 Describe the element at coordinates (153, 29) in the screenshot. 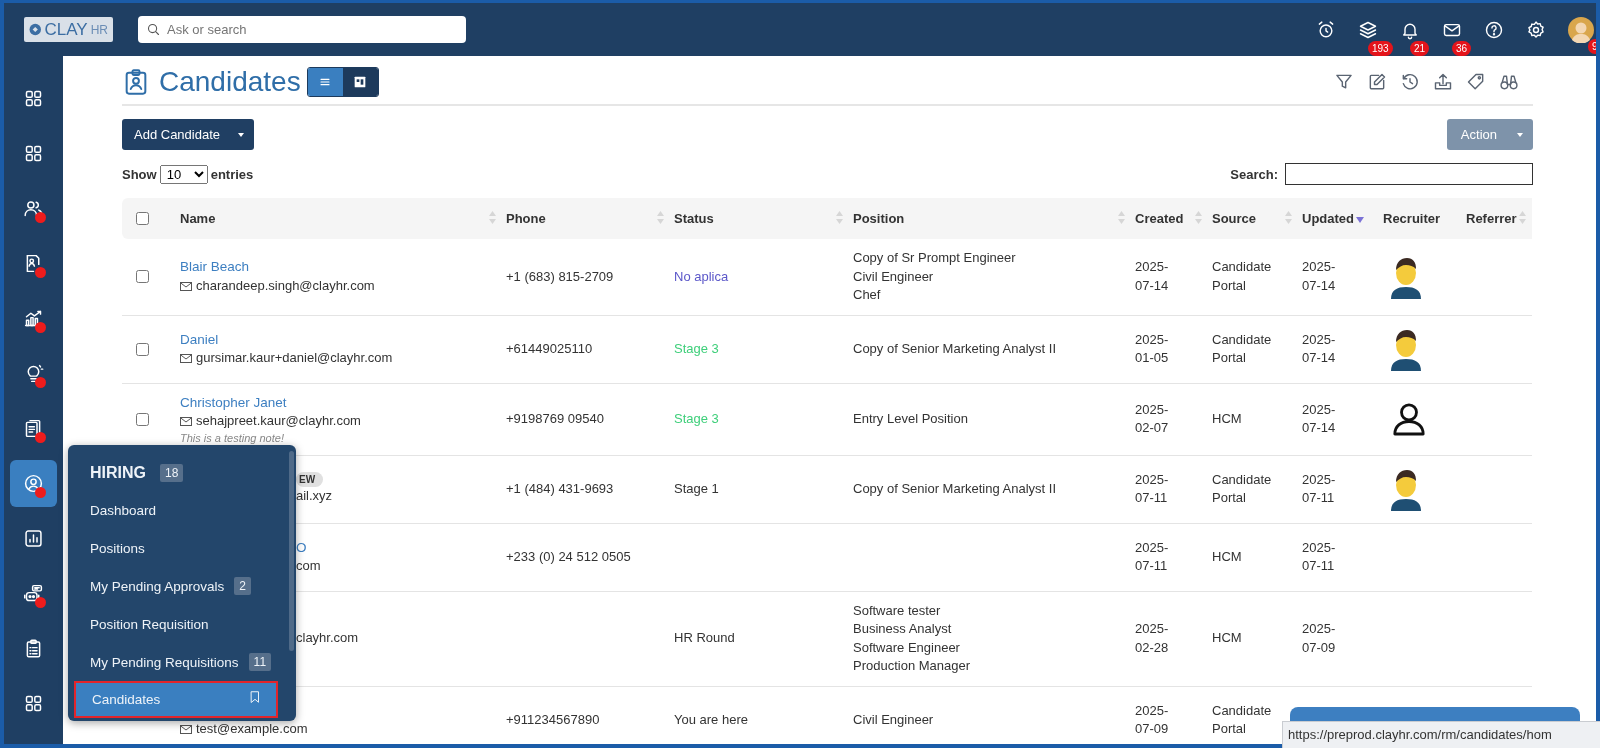

I see `search-icon` at that location.